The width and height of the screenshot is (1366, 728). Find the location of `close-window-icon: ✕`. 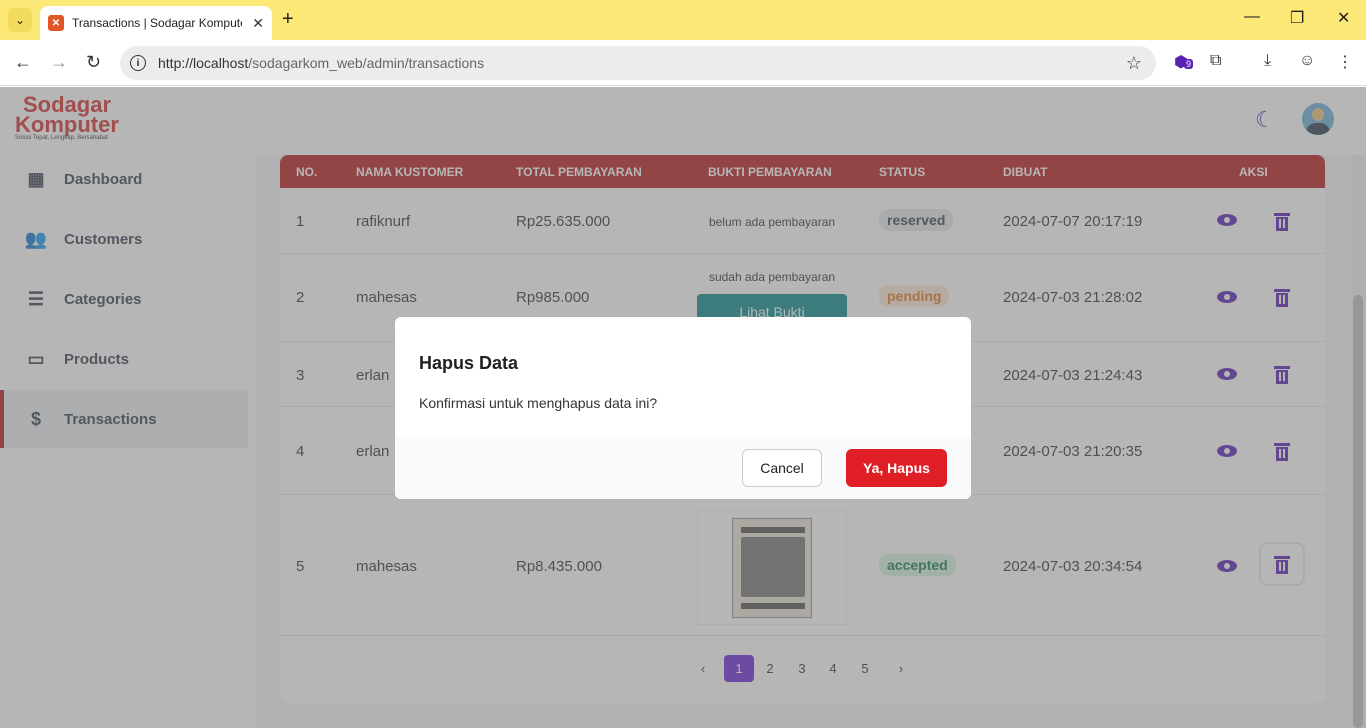

close-window-icon: ✕ is located at coordinates (1343, 18).